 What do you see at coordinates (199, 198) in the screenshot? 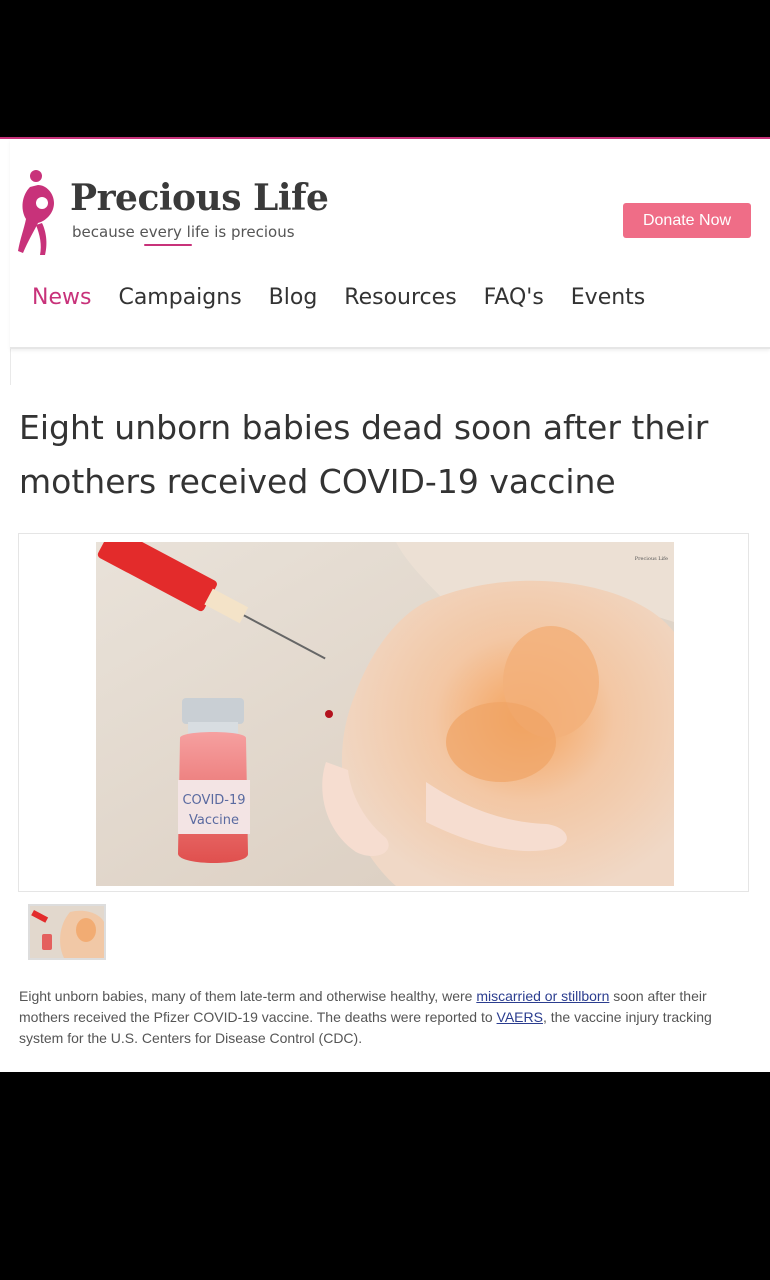
I see `logo-title: Precious Life` at bounding box center [199, 198].